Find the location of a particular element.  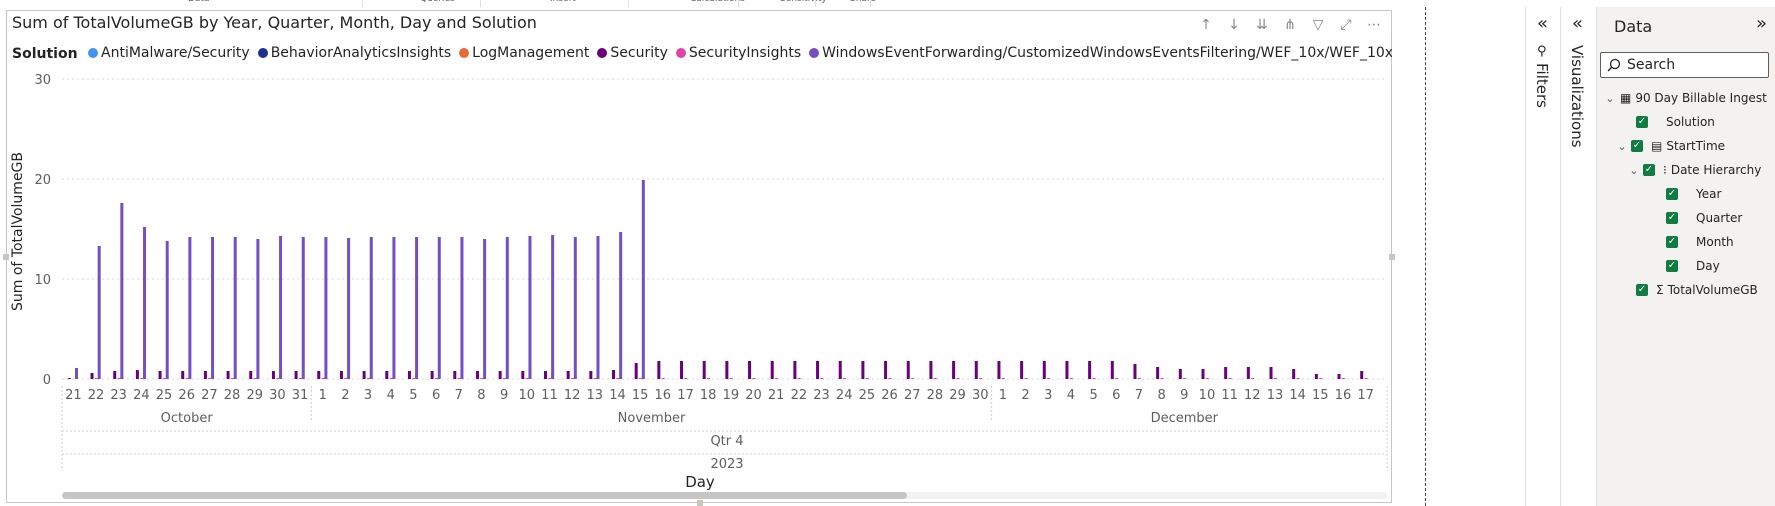

horizontal-scrollbar is located at coordinates (724, 495).